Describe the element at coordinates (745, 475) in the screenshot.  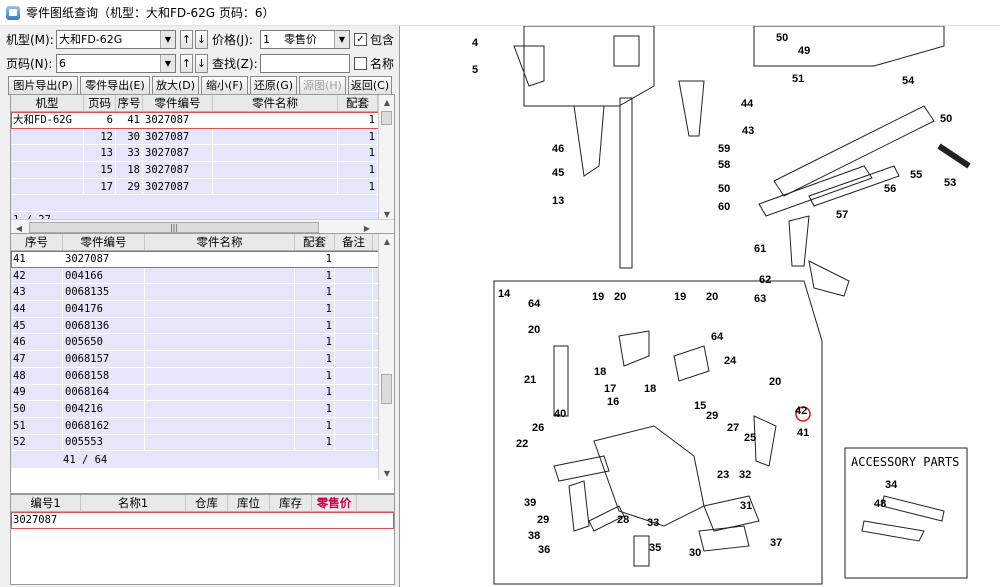
I see `callout-number: 32` at that location.